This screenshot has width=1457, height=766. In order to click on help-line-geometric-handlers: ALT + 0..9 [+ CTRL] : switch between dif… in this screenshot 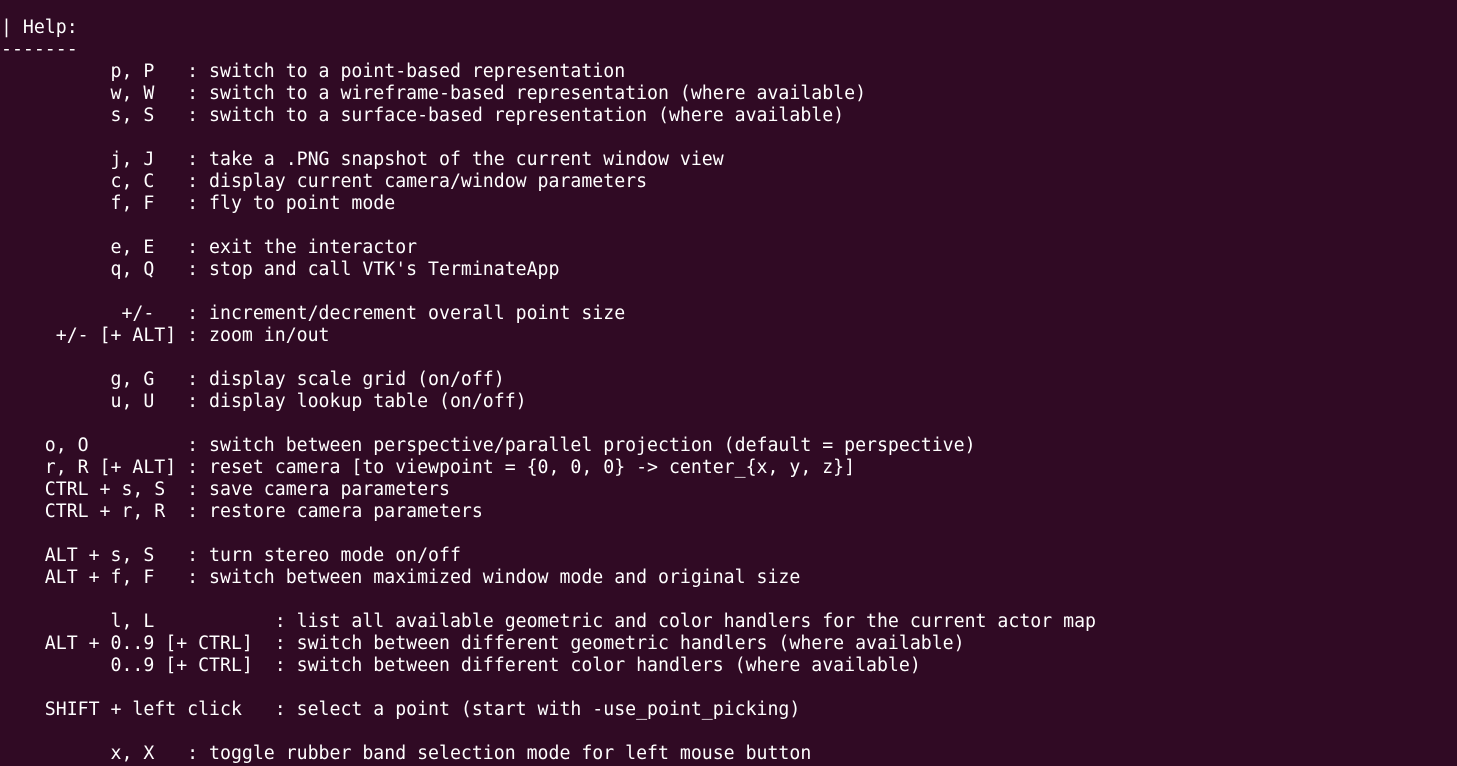, I will do `click(483, 643)`.